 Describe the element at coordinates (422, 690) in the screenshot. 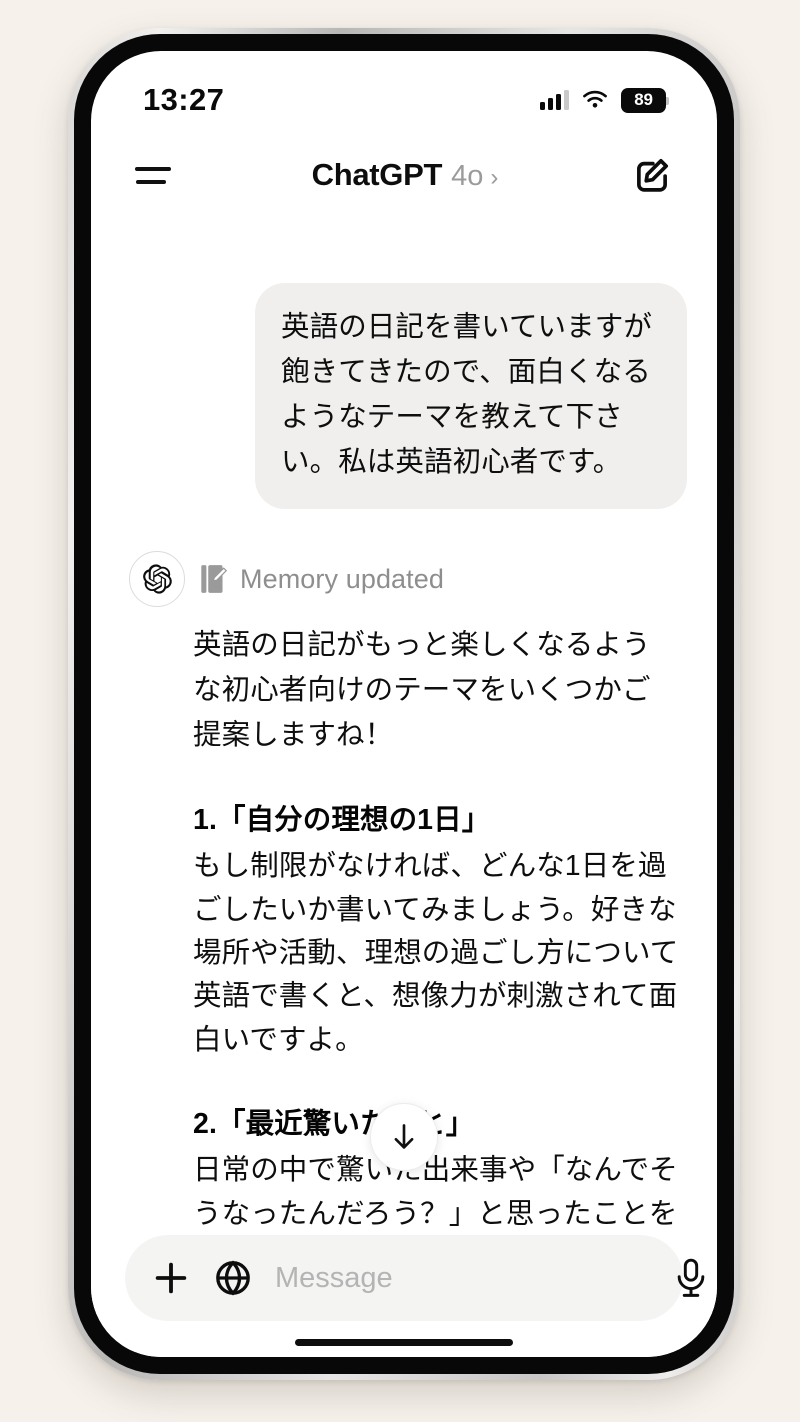

I see `assistant-intro-paragraph: 英語の日記がもっと楽しくなるような初心者向けのテーマをいくつかご提案しますね！` at that location.